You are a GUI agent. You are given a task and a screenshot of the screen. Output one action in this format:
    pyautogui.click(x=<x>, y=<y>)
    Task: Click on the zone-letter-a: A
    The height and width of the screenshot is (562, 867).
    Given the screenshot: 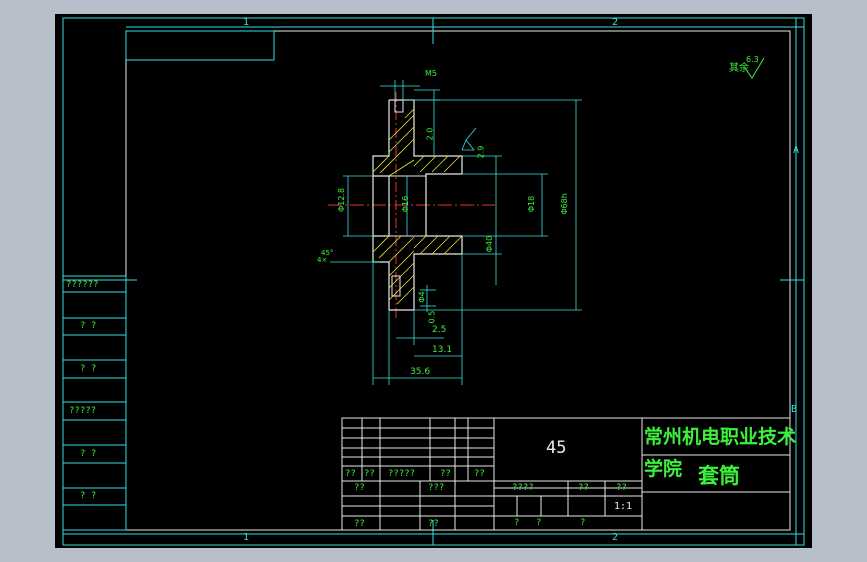 What is the action you would take?
    pyautogui.click(x=796, y=150)
    